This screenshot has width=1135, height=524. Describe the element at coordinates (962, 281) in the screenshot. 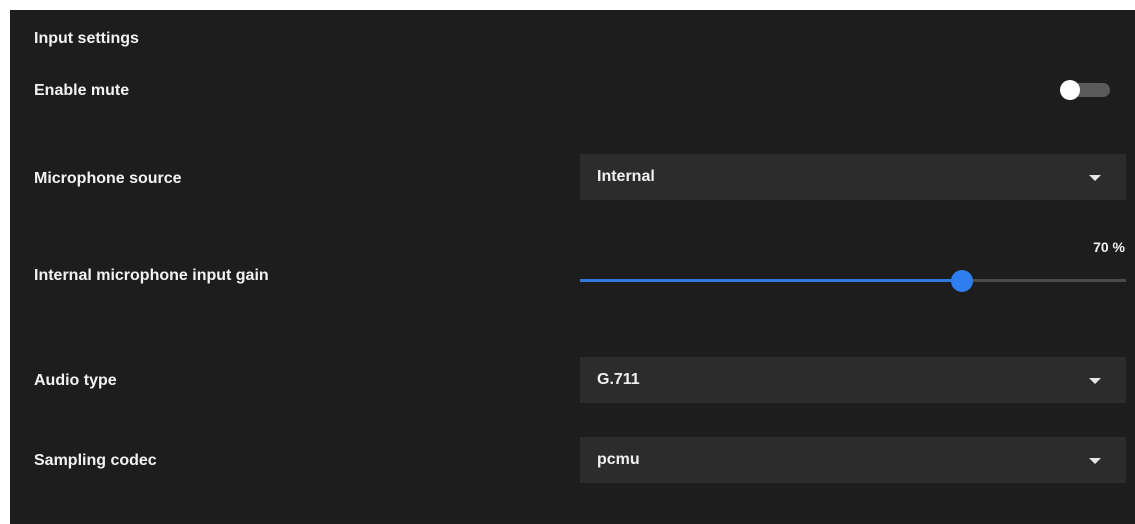

I see `slider-thumb` at that location.